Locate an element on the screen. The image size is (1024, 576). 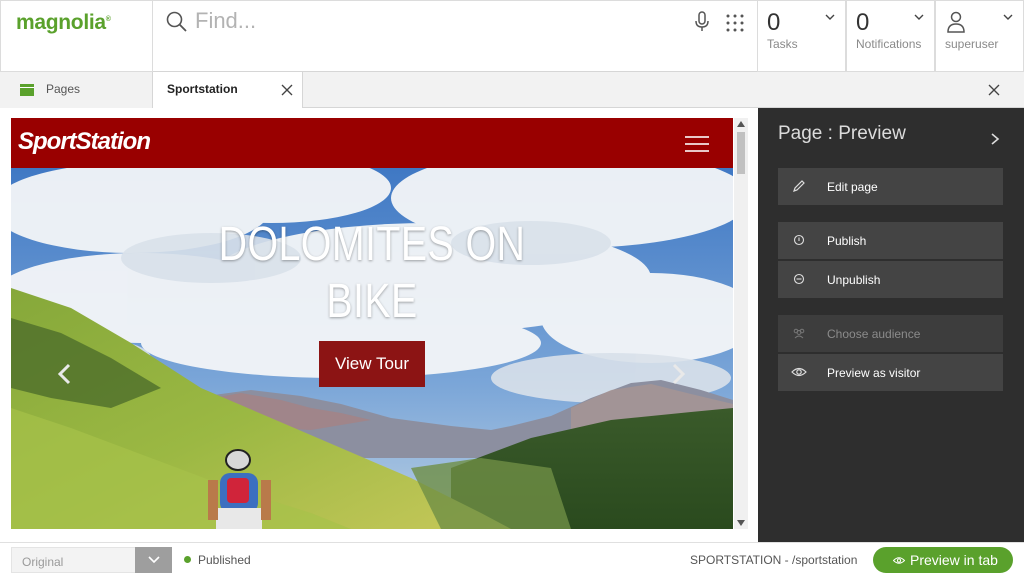
page-path: SPORTSTATION - /sportstation is located at coordinates (774, 560).